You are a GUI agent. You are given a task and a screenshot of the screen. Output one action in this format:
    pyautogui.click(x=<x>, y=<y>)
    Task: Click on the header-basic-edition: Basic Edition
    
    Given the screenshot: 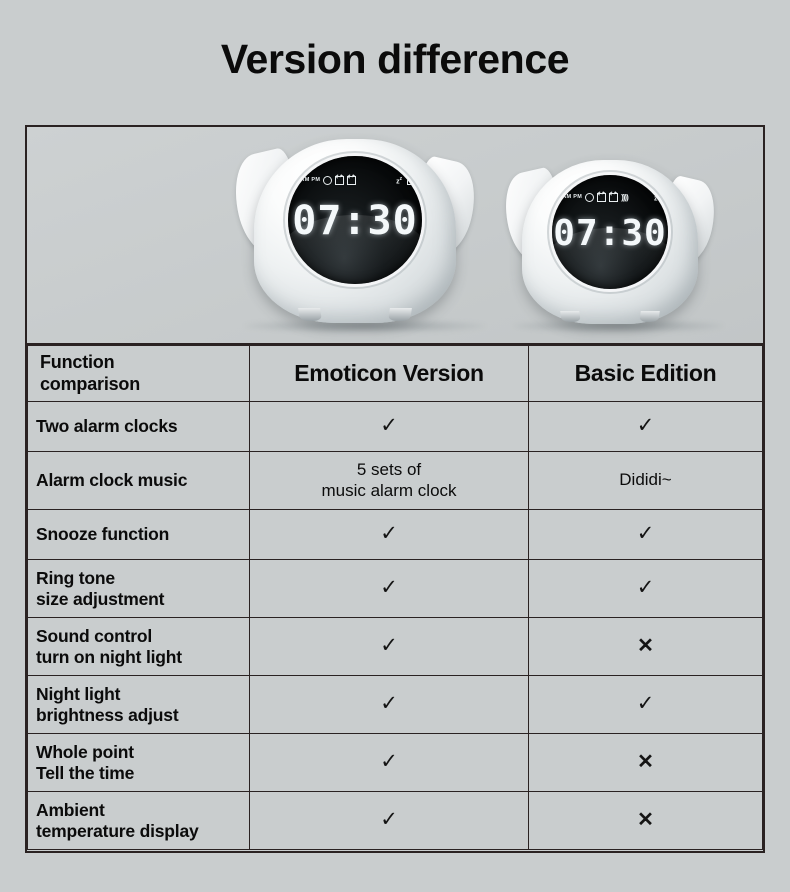 What is the action you would take?
    pyautogui.click(x=645, y=373)
    